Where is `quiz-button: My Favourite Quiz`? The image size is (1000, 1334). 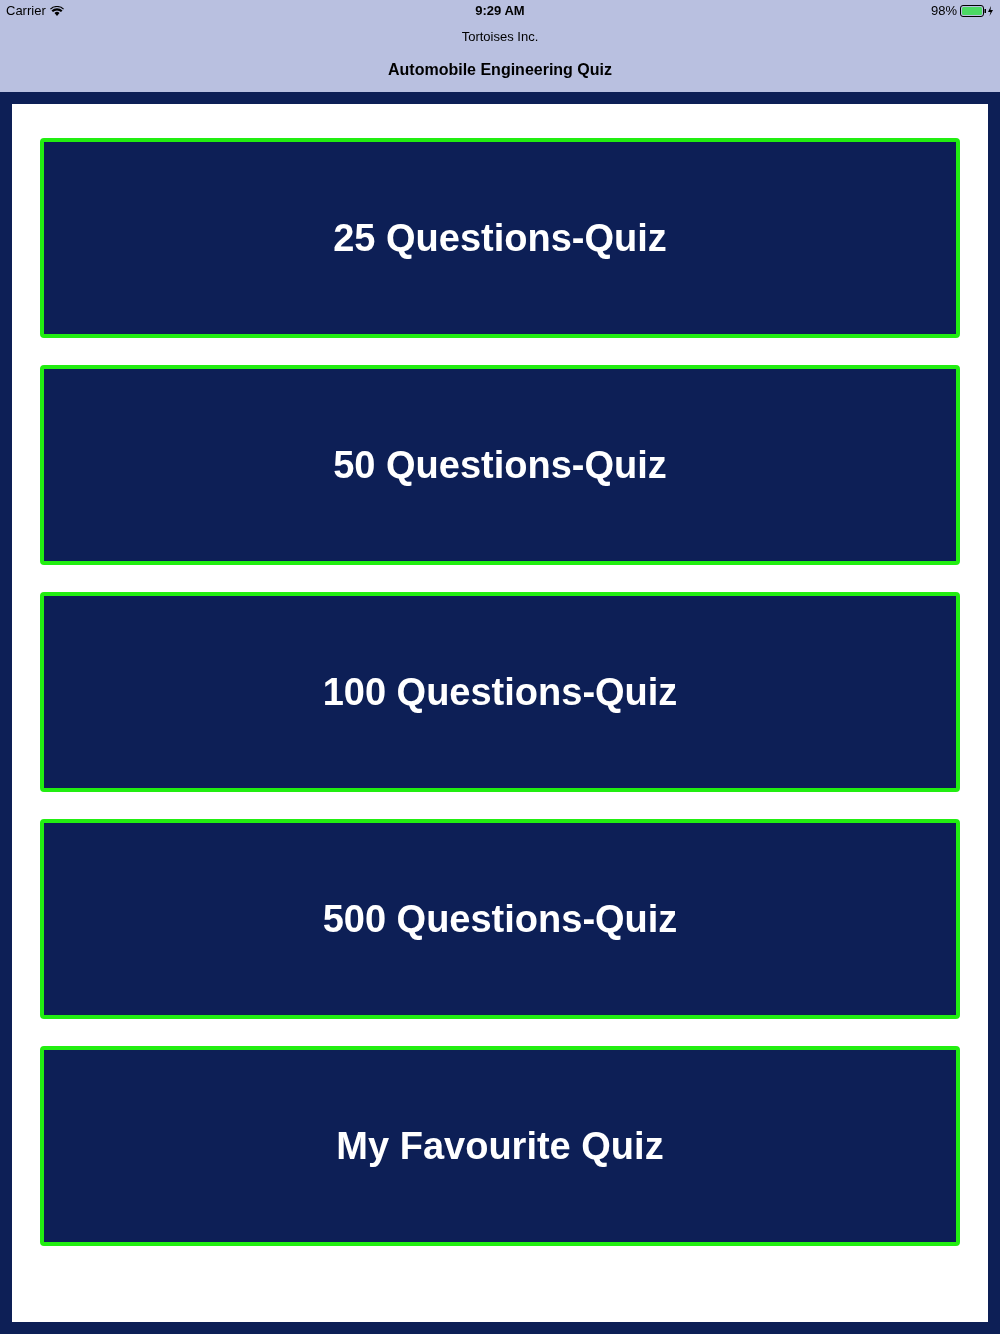 quiz-button: My Favourite Quiz is located at coordinates (500, 1146).